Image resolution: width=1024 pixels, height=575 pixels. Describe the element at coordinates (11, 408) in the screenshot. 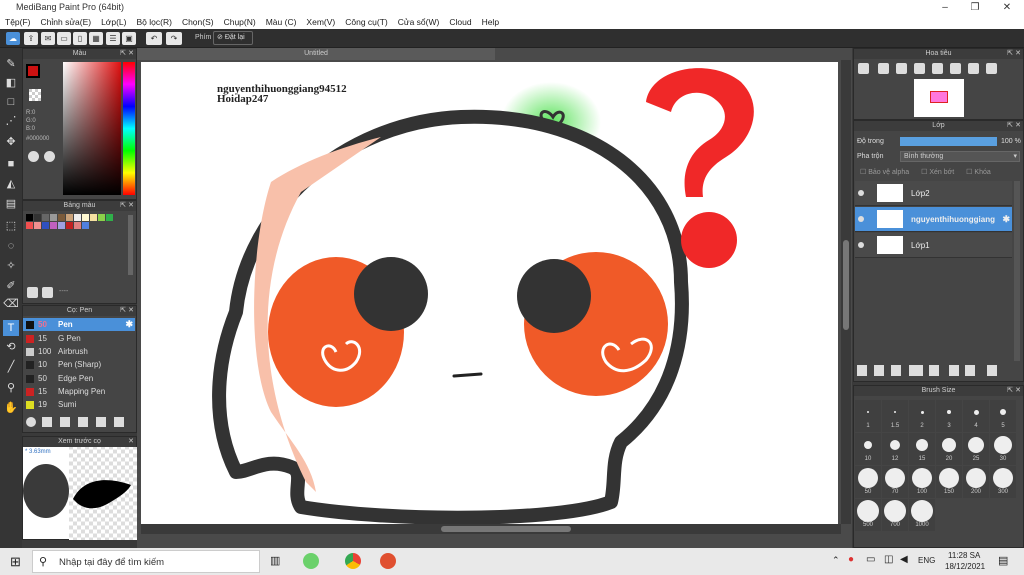

I see `hand-tool-icon: ✋` at that location.